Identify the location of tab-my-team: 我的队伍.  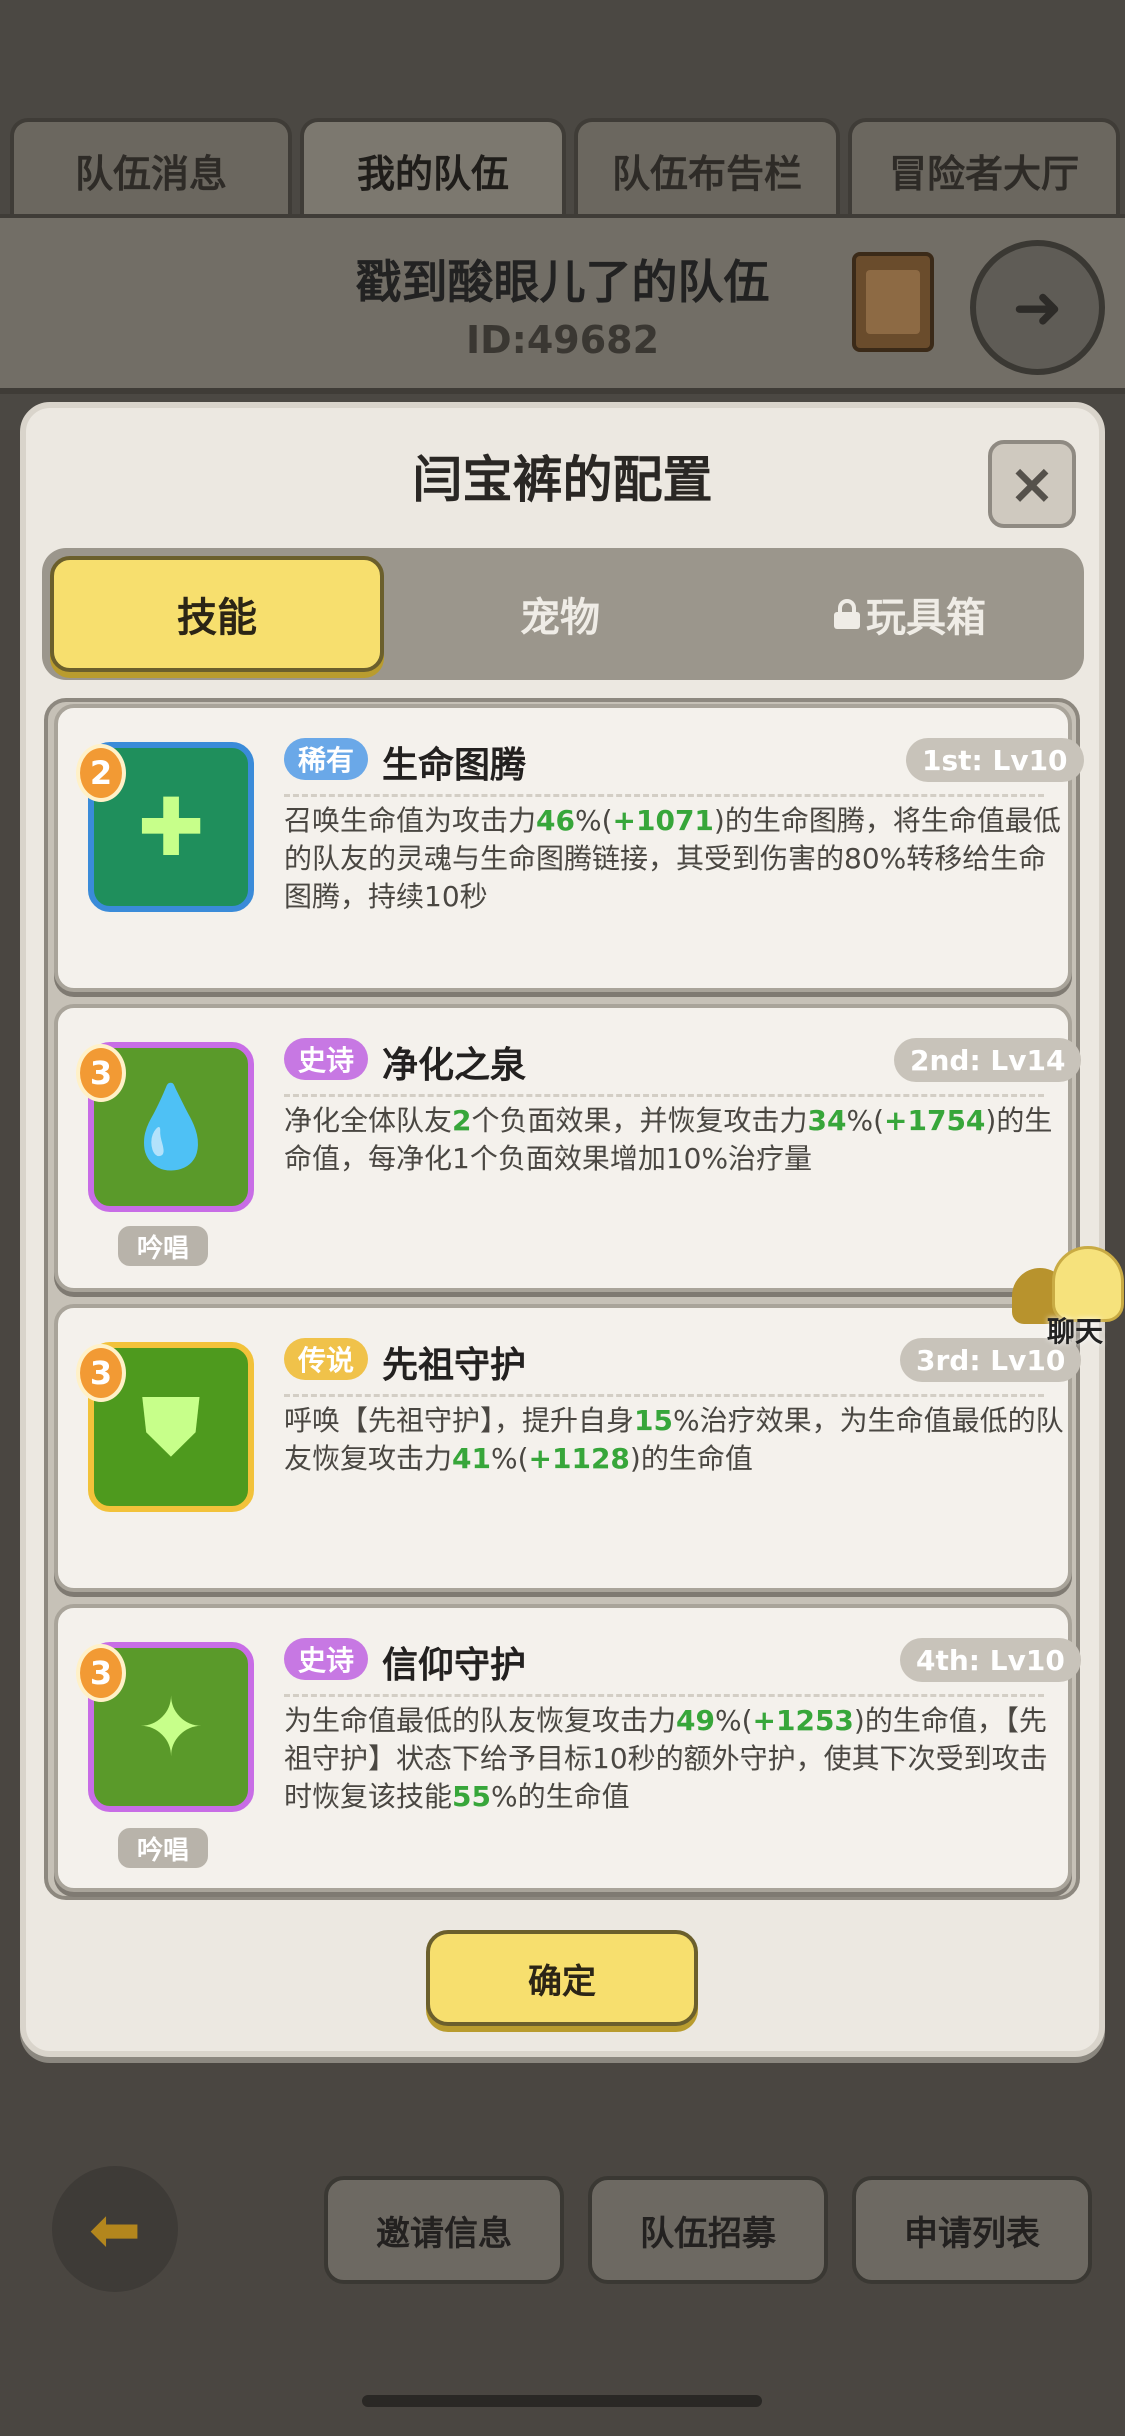
(433, 168).